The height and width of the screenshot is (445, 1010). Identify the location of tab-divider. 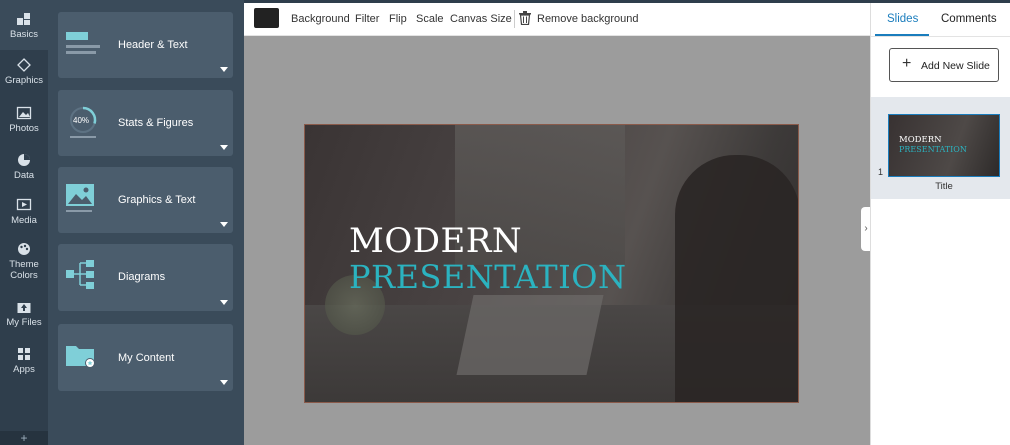
(940, 36).